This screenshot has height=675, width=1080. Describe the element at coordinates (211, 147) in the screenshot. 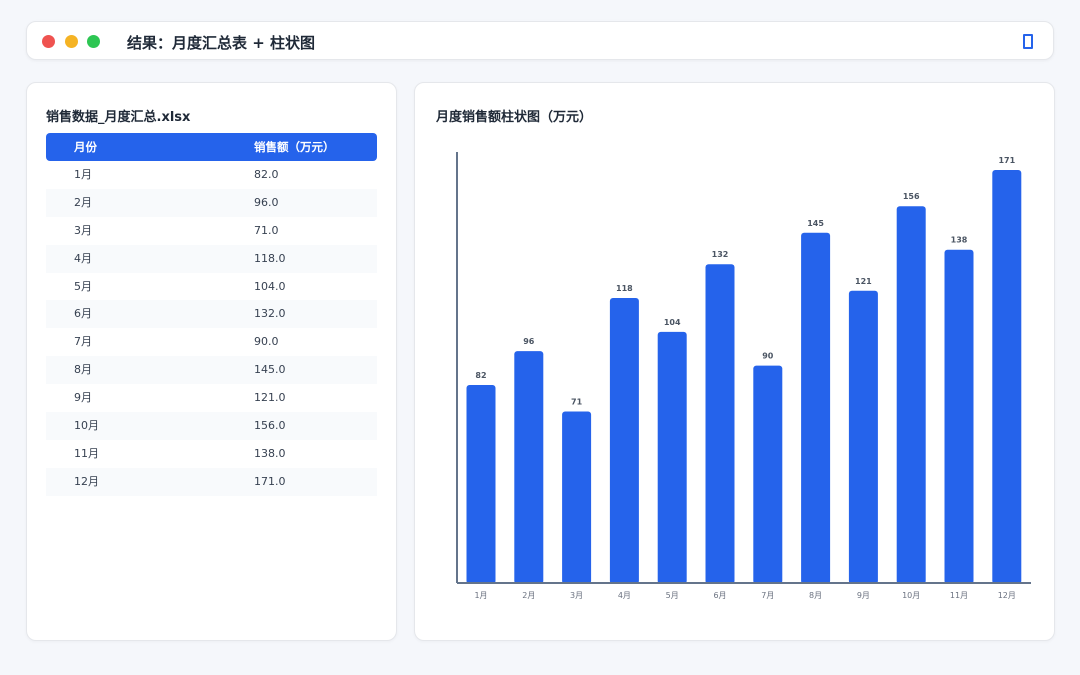

I see `table-header: 月份 销售额（万元）` at that location.